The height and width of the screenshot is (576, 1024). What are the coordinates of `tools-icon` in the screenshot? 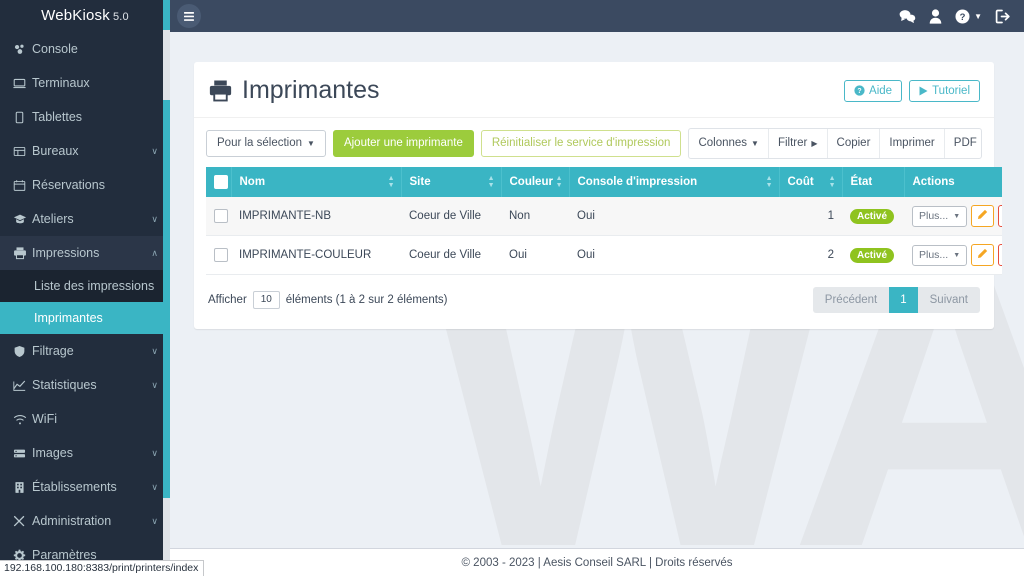 It's located at (22, 521).